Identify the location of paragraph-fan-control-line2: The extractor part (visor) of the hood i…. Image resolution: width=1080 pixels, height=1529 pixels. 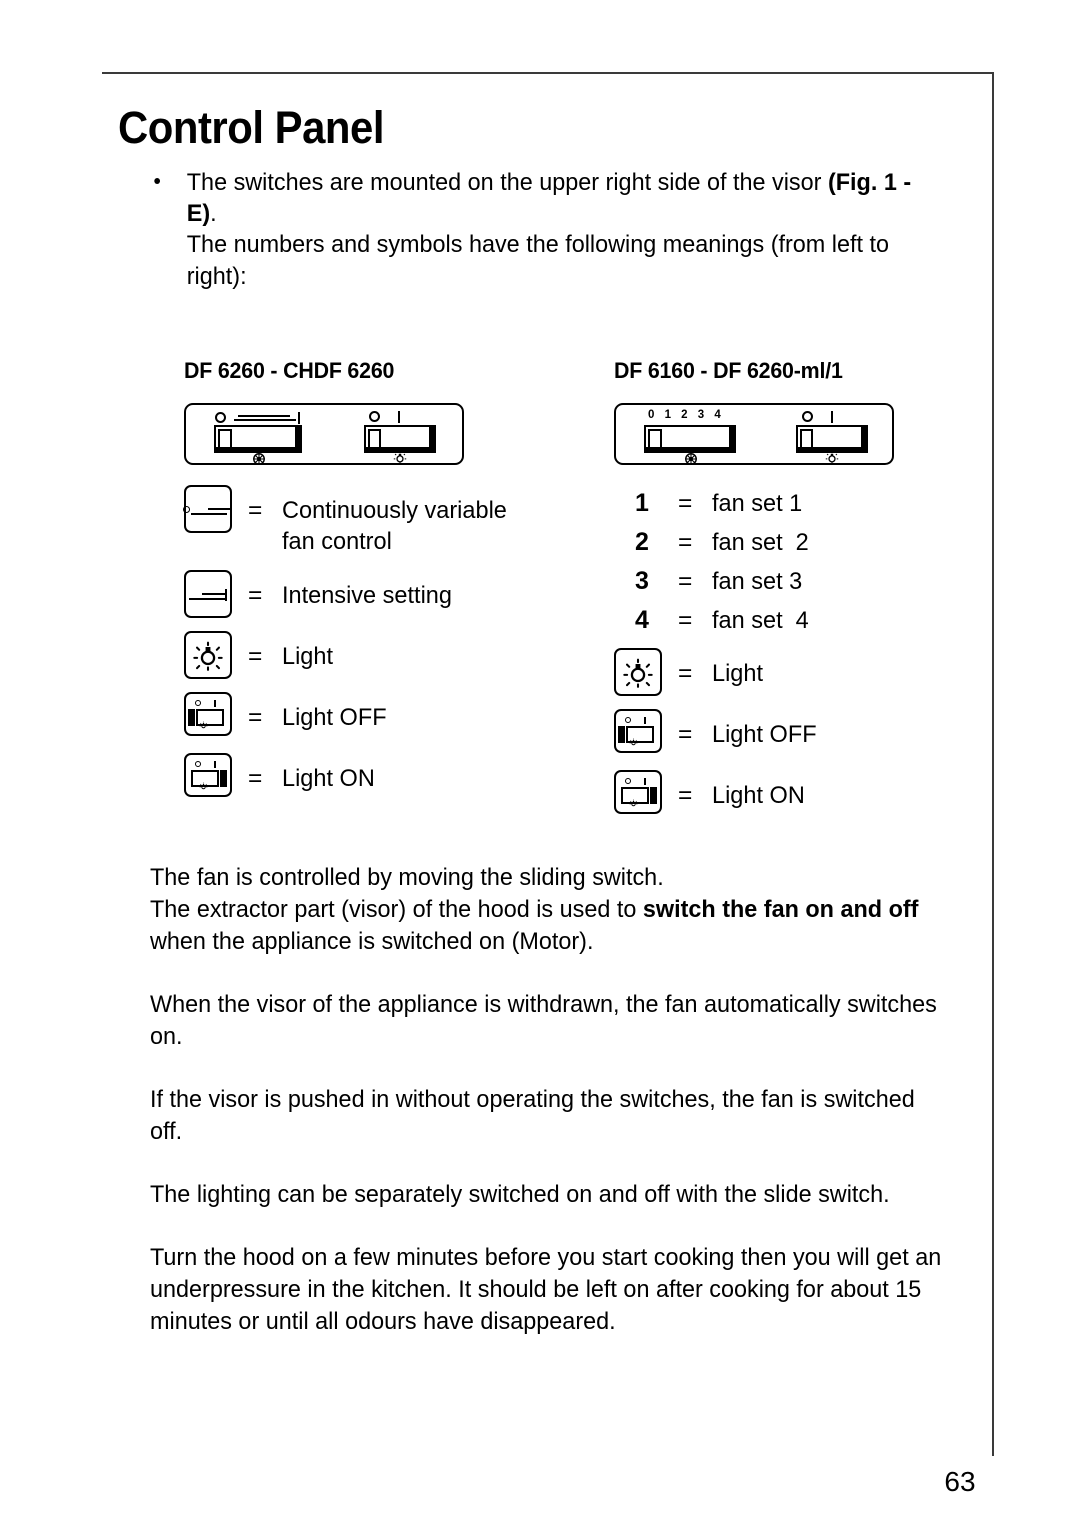
(551, 926).